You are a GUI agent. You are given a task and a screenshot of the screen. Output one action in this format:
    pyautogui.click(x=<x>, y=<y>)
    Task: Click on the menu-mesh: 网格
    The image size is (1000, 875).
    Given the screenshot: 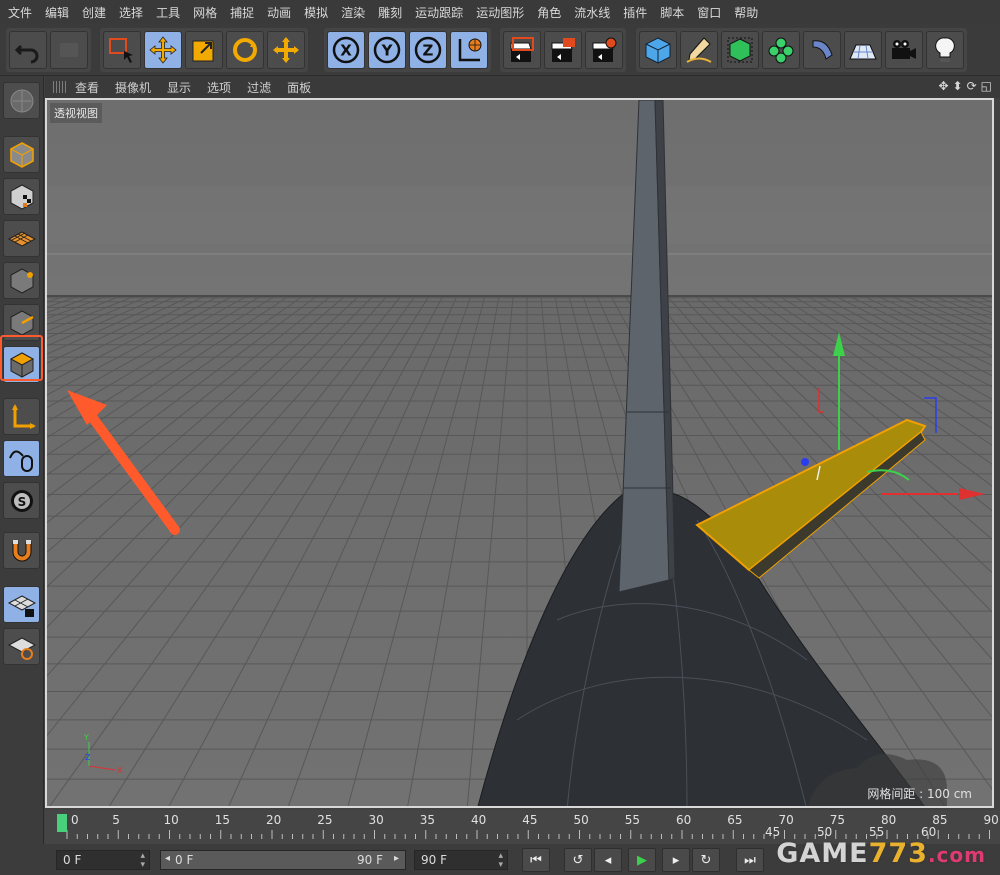 What is the action you would take?
    pyautogui.click(x=205, y=12)
    